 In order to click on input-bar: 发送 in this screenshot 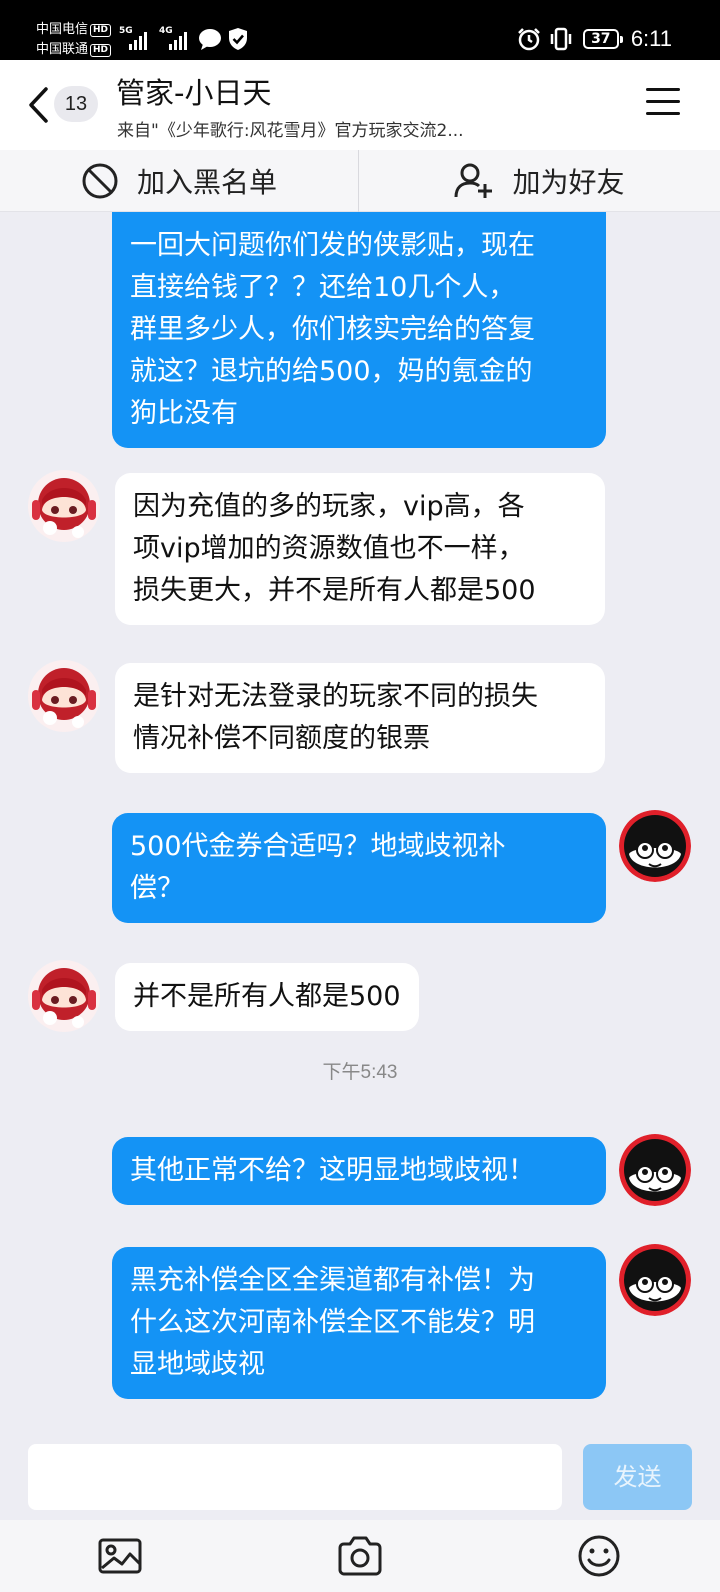, I will do `click(360, 1481)`.